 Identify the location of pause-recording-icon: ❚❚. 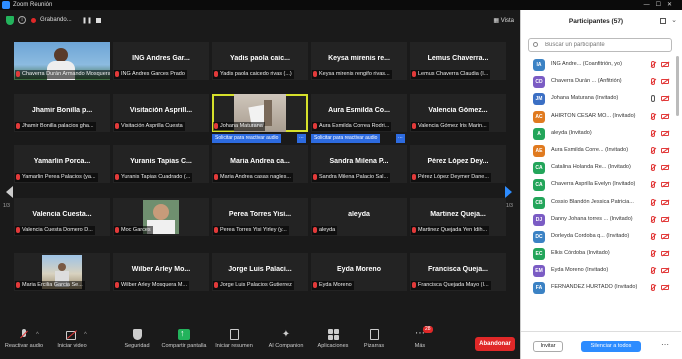
(87, 20).